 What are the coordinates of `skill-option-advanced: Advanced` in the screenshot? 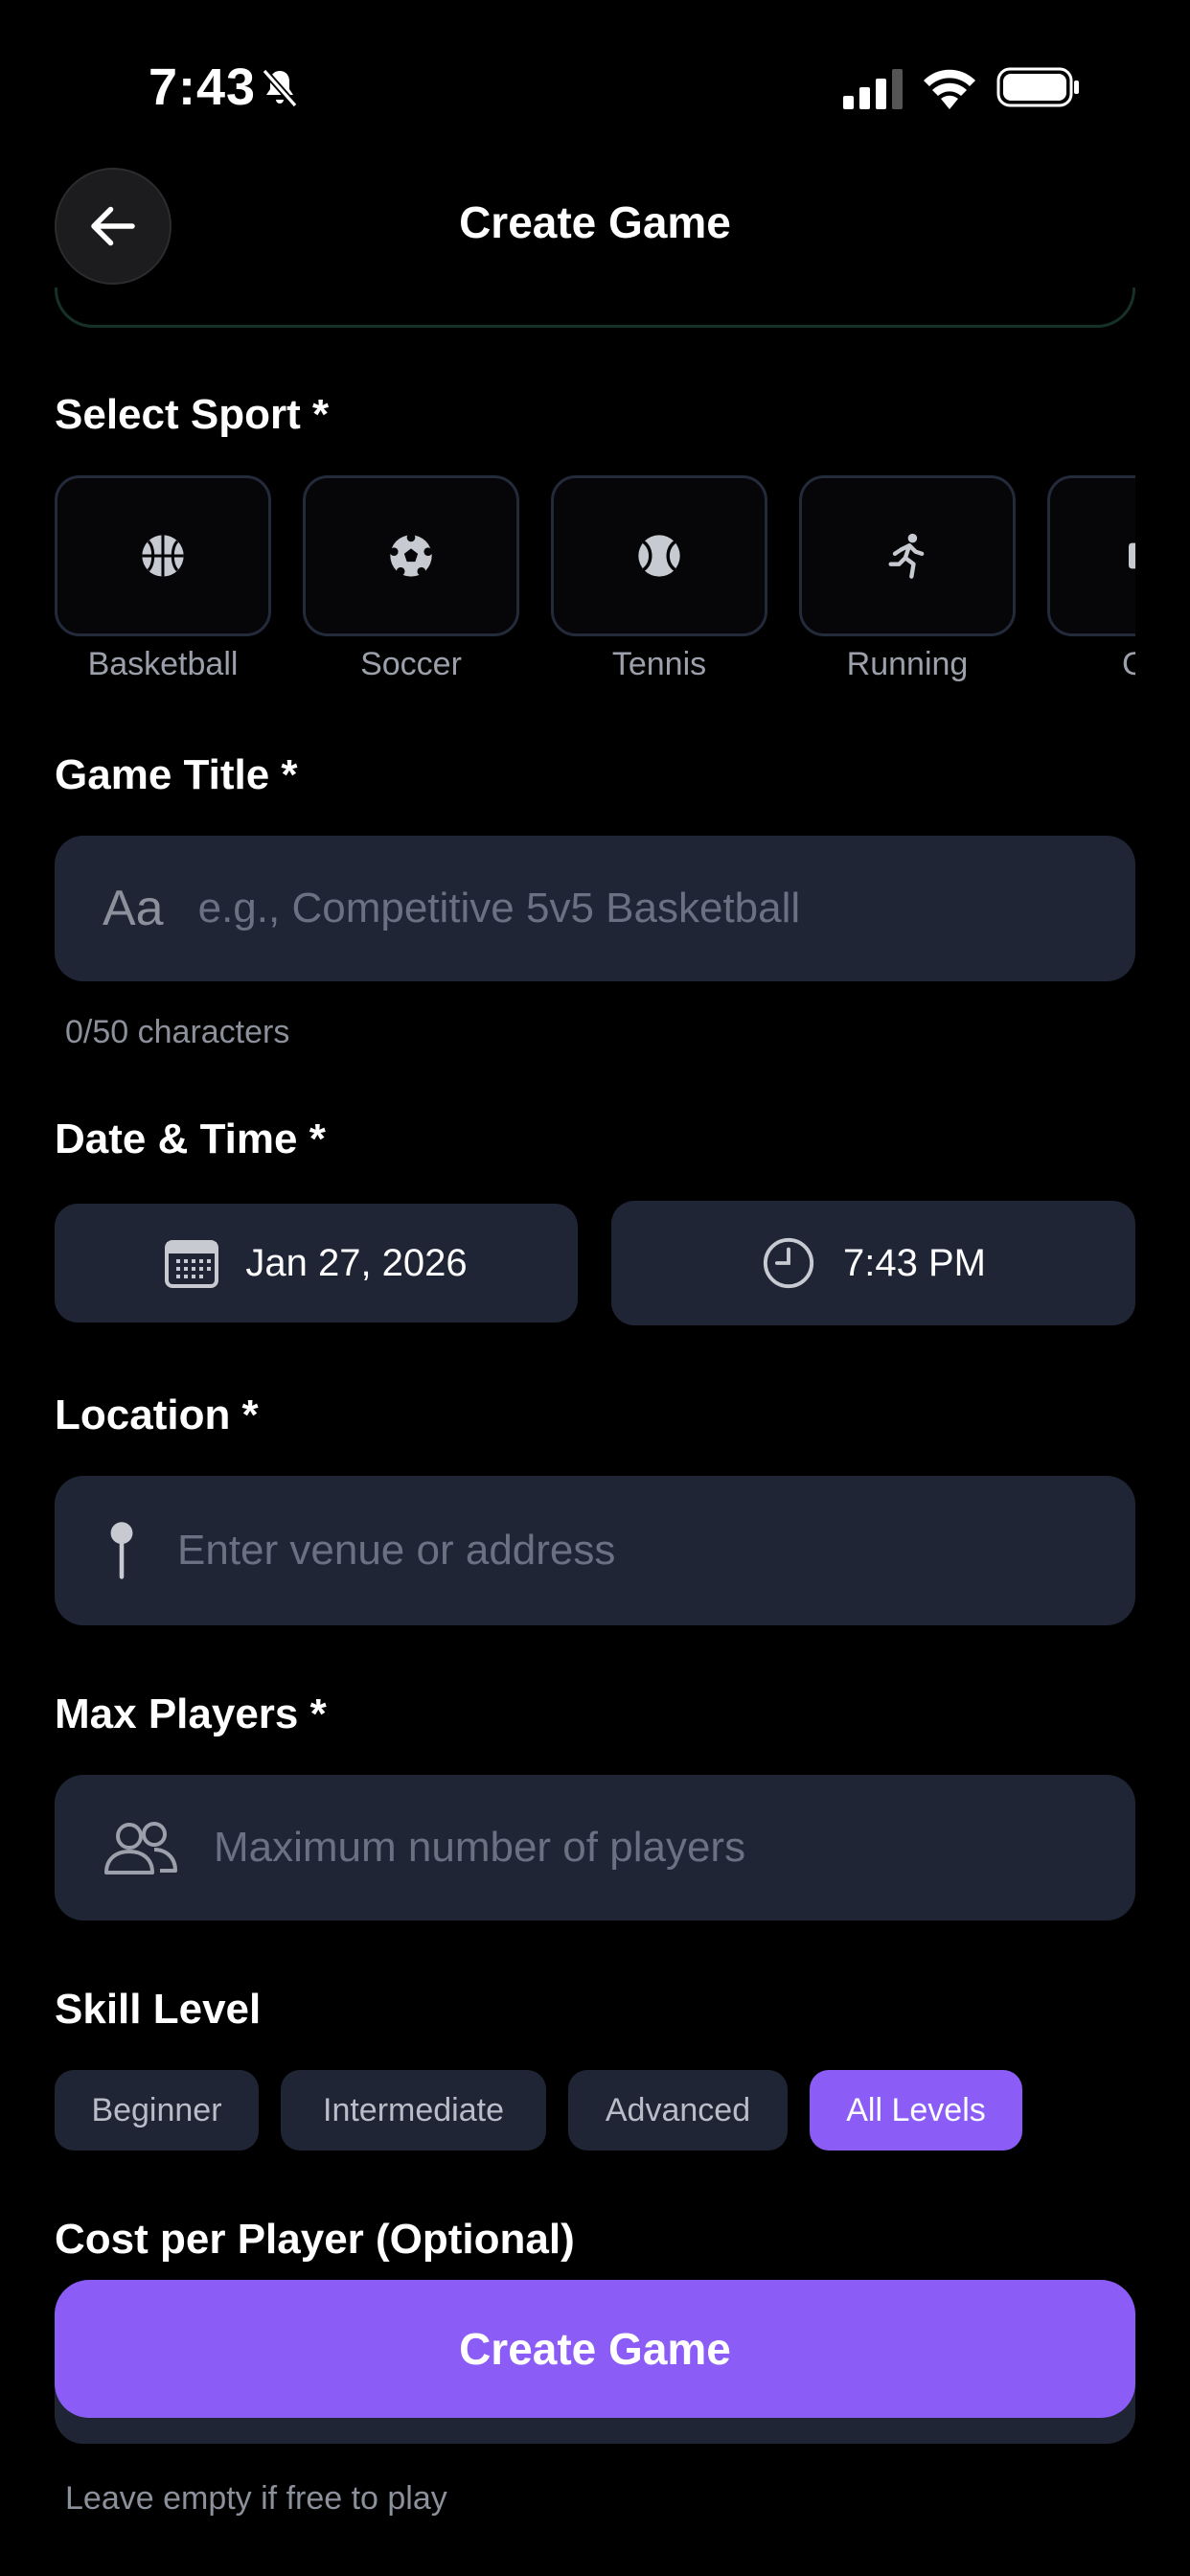 It's located at (678, 2110).